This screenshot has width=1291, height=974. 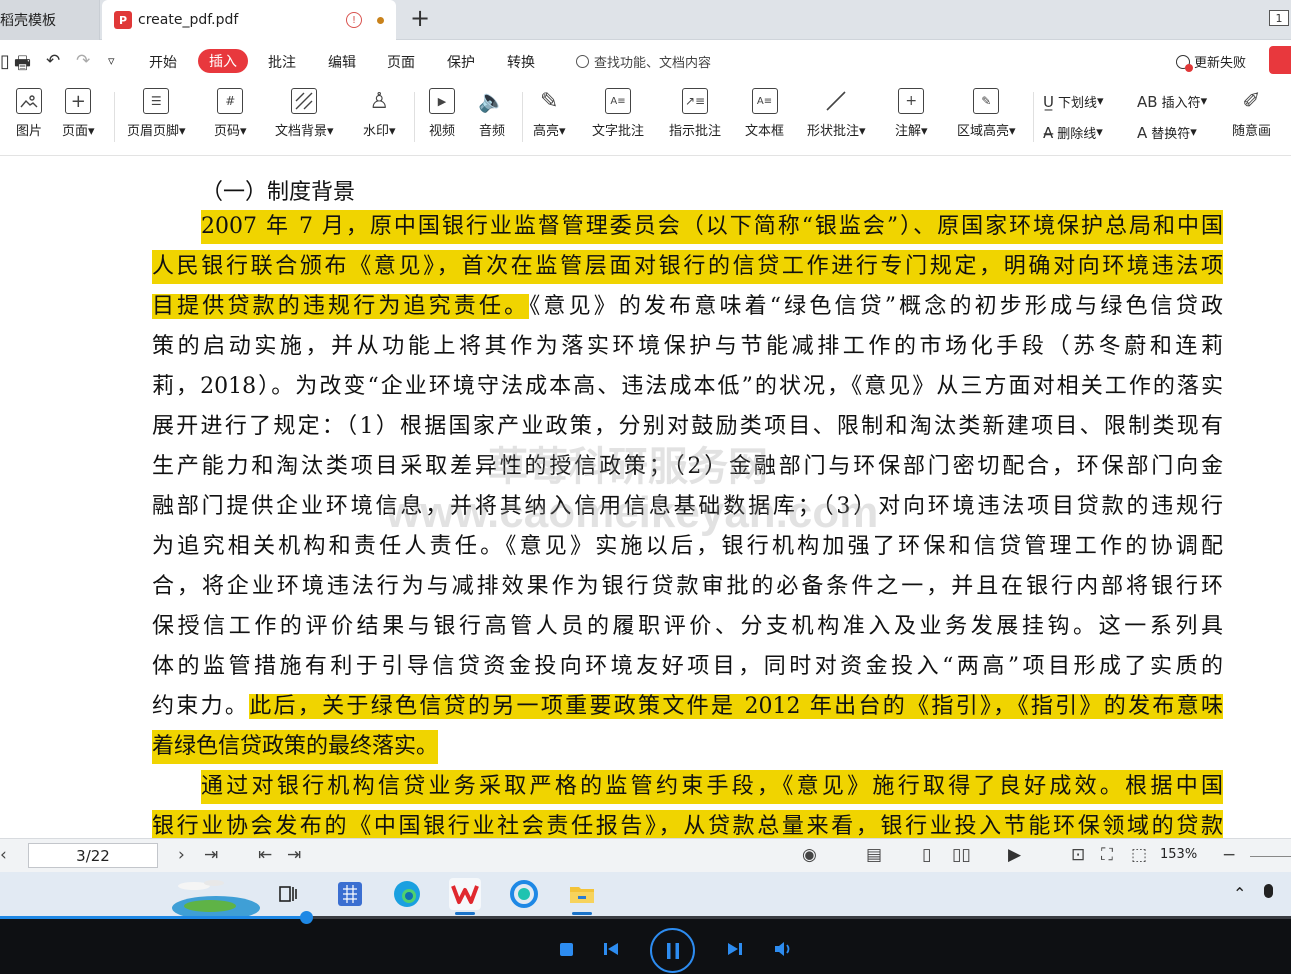 What do you see at coordinates (492, 114) in the screenshot?
I see `audio-button: 🔈 音频` at bounding box center [492, 114].